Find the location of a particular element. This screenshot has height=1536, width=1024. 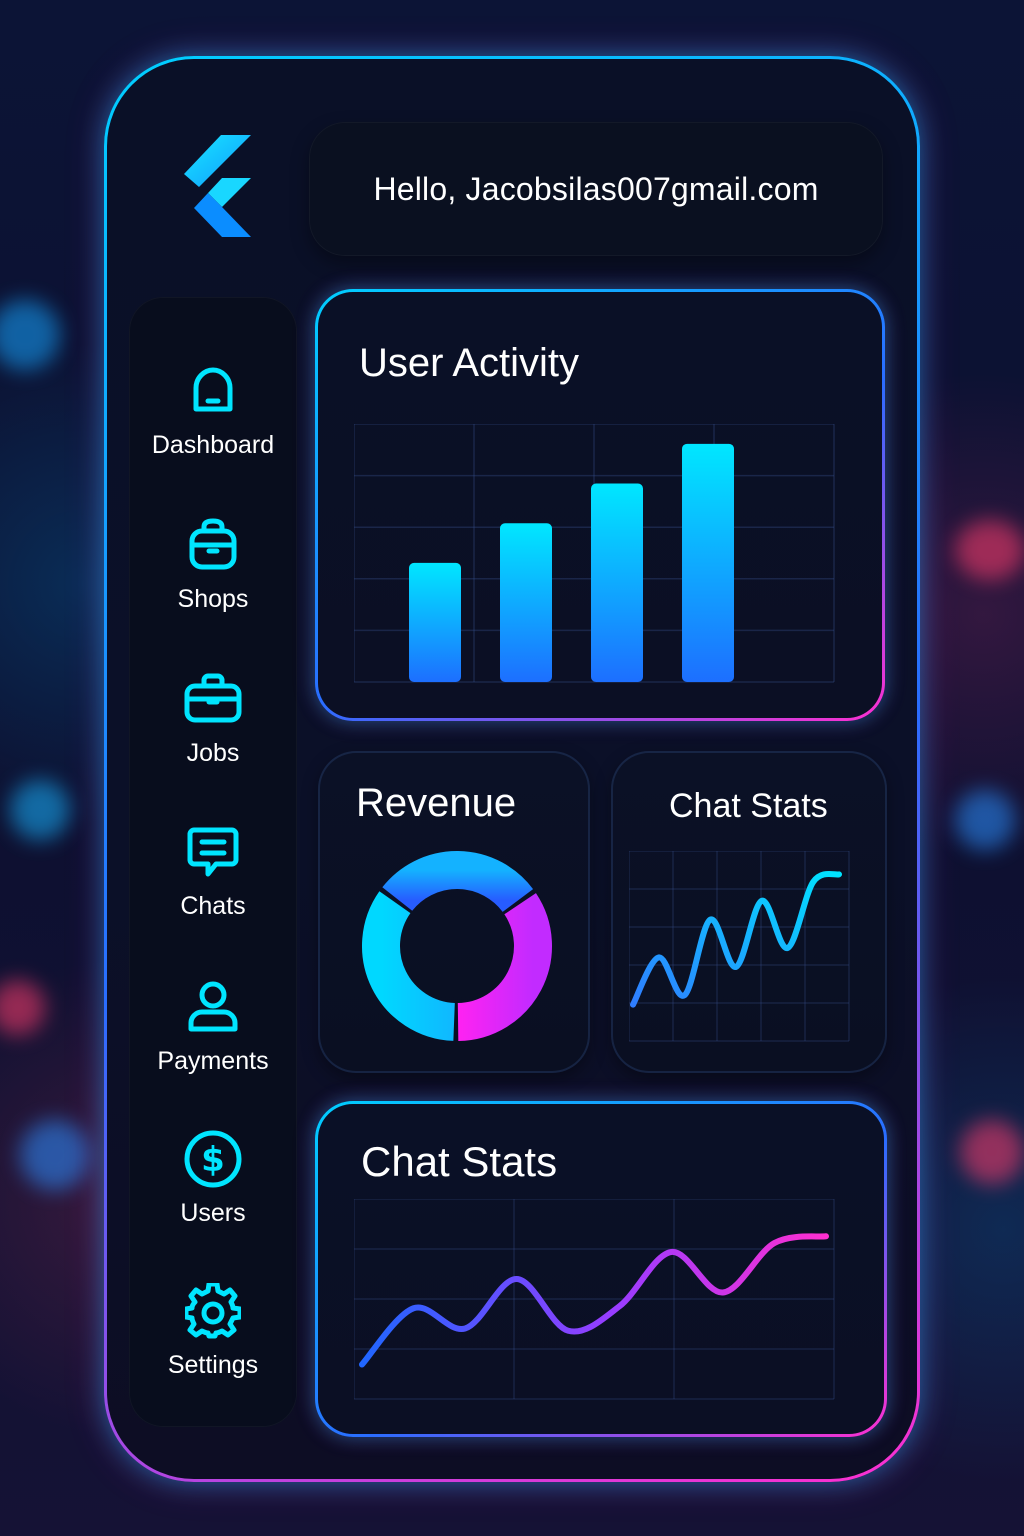

user-activity-bar-chart is located at coordinates (594, 553).